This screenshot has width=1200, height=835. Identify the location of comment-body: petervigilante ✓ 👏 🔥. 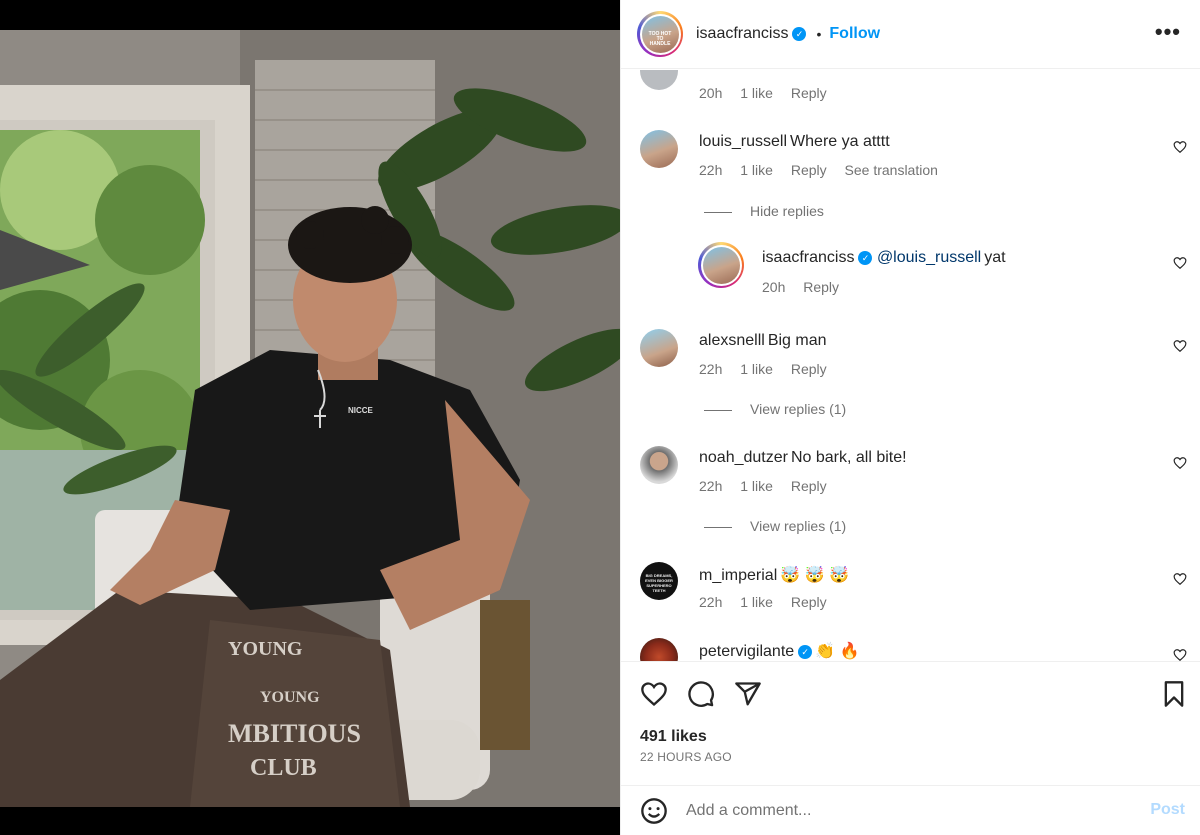
(779, 651).